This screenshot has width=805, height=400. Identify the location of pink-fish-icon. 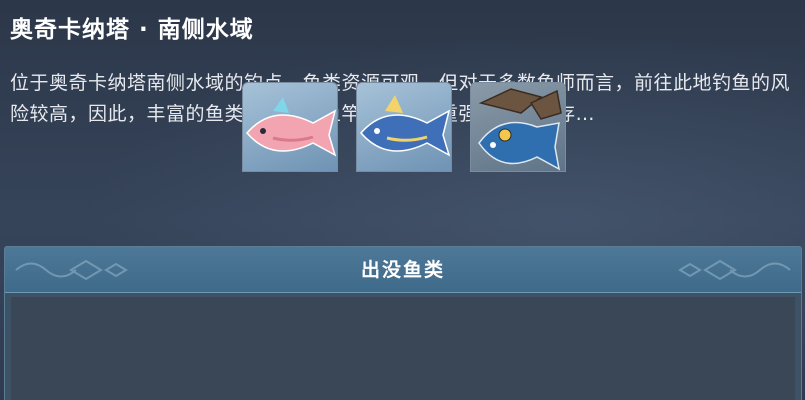
(291, 127).